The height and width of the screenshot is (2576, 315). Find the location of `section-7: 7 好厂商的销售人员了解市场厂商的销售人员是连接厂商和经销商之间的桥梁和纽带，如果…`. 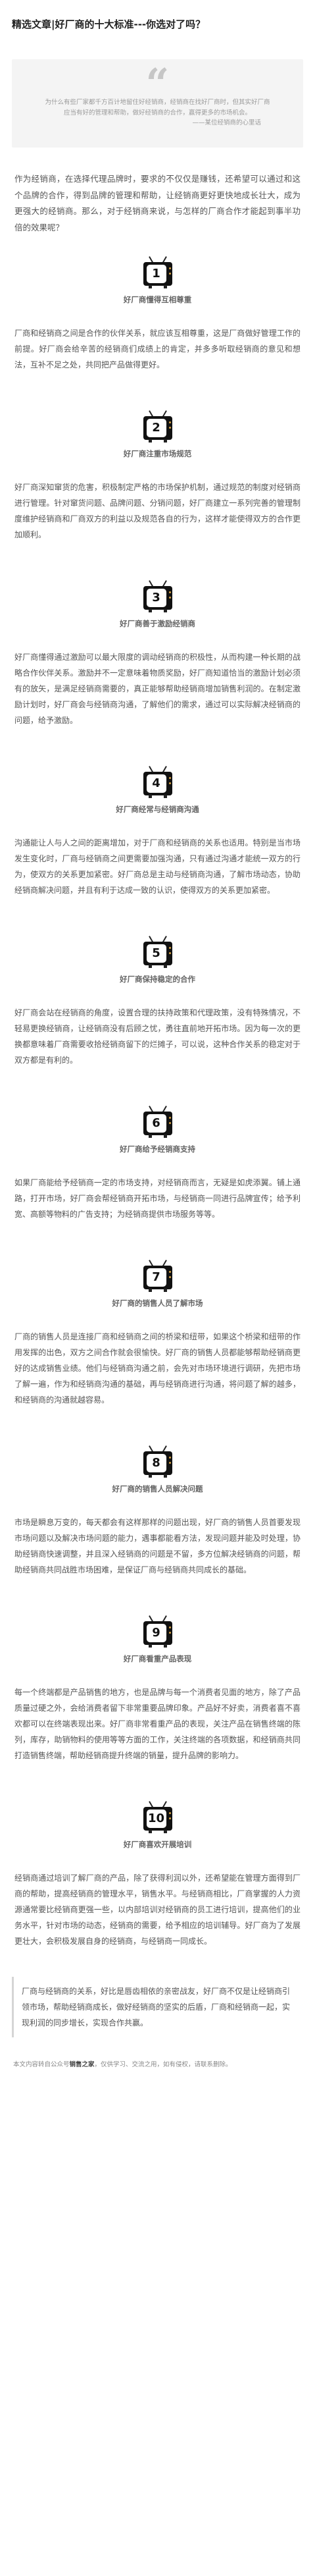

section-7: 7 好厂商的销售人员了解市场厂商的销售人员是连接厂商和经销商之间的桥梁和纽带，如果… is located at coordinates (157, 1333).